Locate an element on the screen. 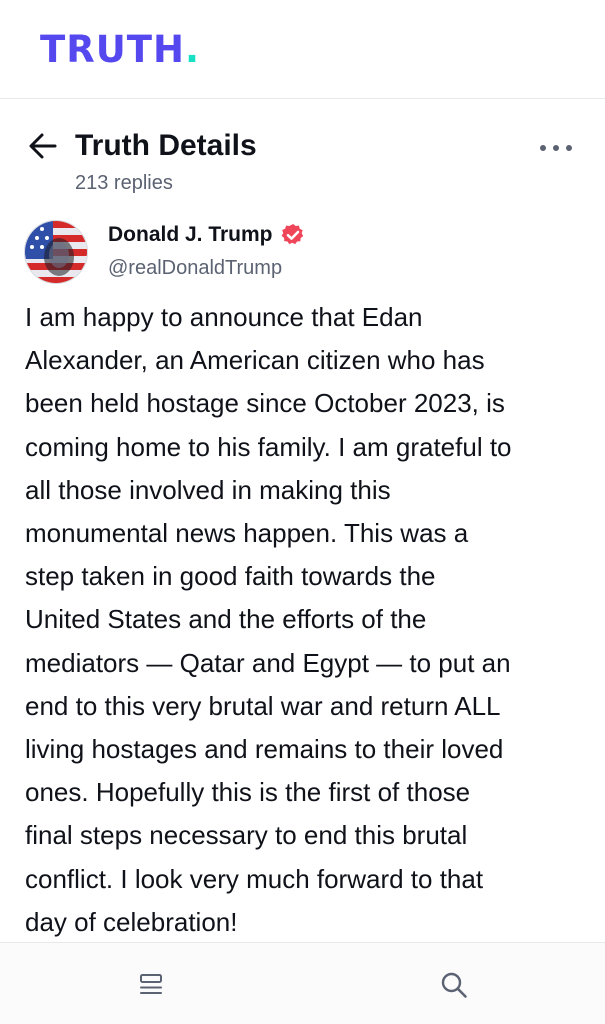 The height and width of the screenshot is (1024, 605). post-line: all those involved in making this is located at coordinates (208, 489).